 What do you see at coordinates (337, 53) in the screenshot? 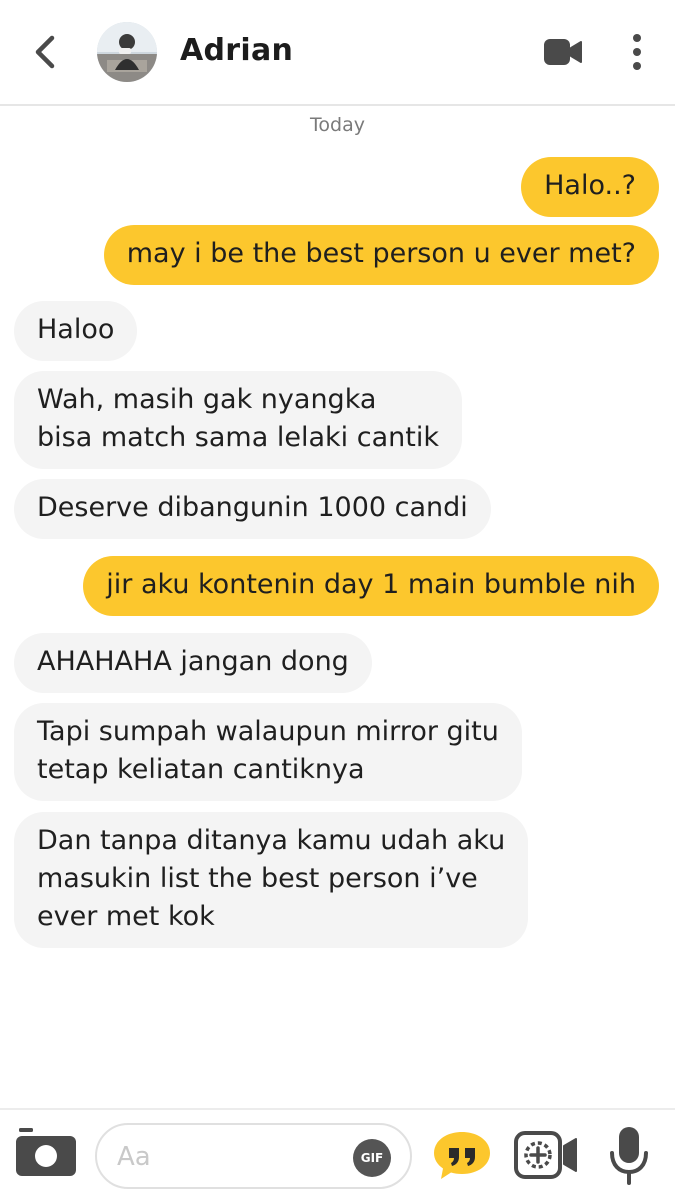
I see `chat-header: Adrian` at bounding box center [337, 53].